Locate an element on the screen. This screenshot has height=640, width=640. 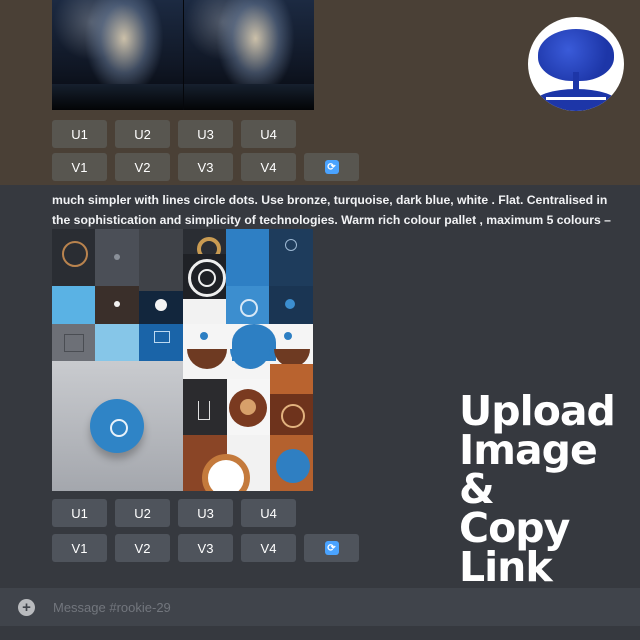
prev-u4-button: U4 is located at coordinates (268, 134).